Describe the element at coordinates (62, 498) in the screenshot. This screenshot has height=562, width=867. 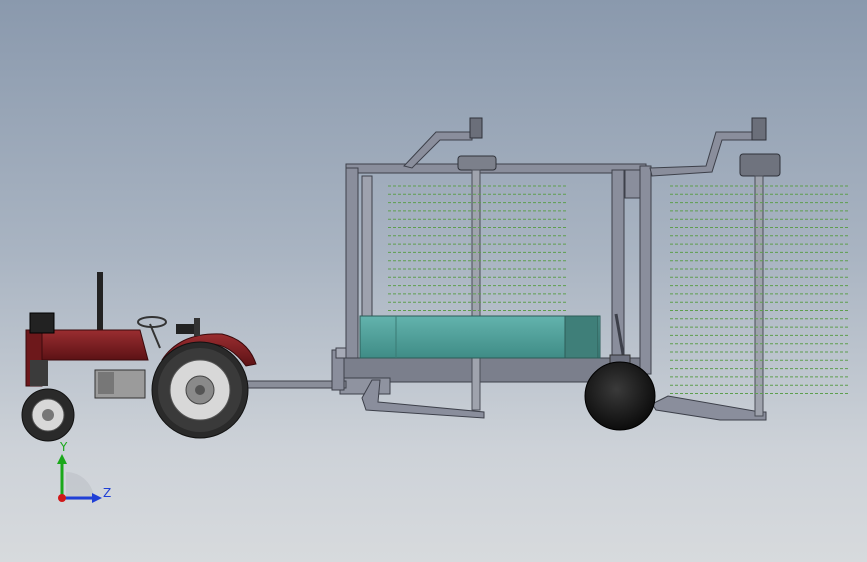
I see `origin-dot` at that location.